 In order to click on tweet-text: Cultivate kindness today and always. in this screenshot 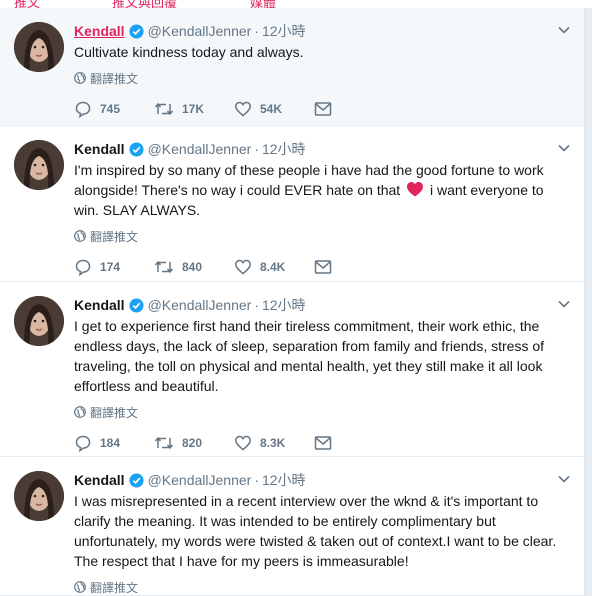, I will do `click(189, 52)`.